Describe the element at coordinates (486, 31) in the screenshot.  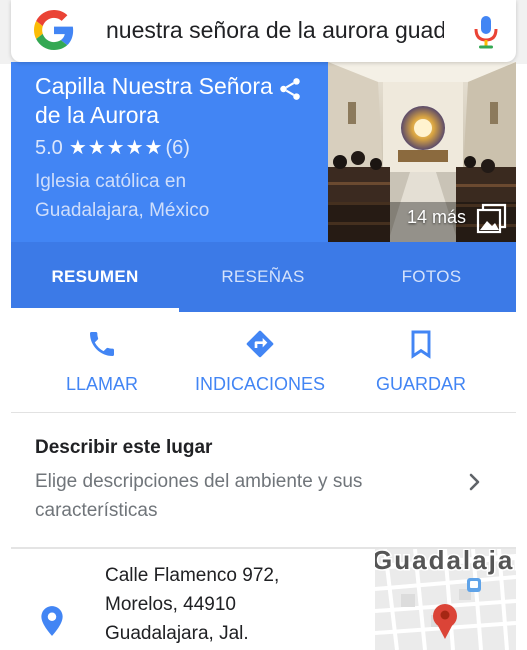
I see `microphone-icon` at that location.